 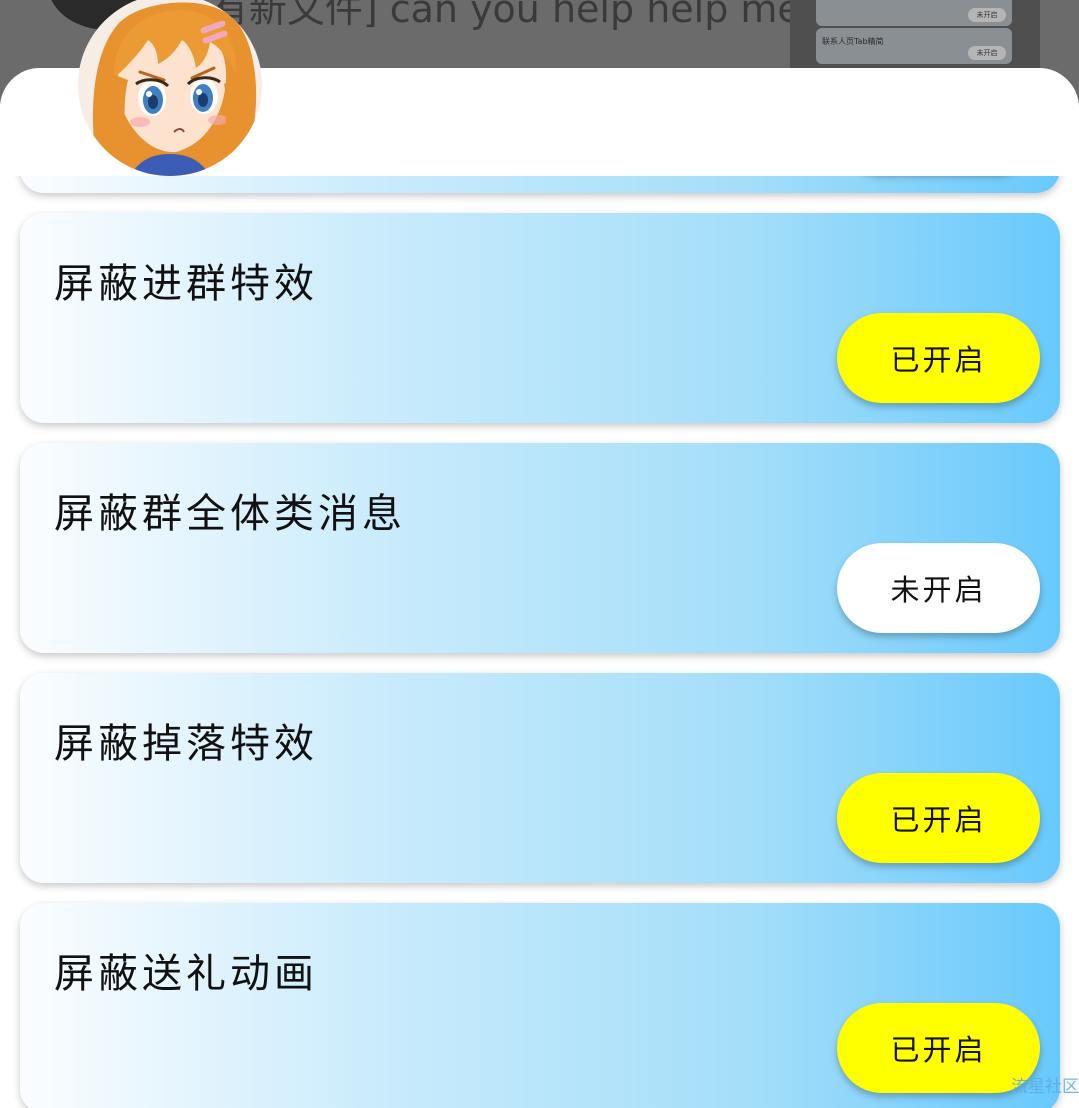 I want to click on setting-title: 屏蔽群全体类消息, so click(x=230, y=514).